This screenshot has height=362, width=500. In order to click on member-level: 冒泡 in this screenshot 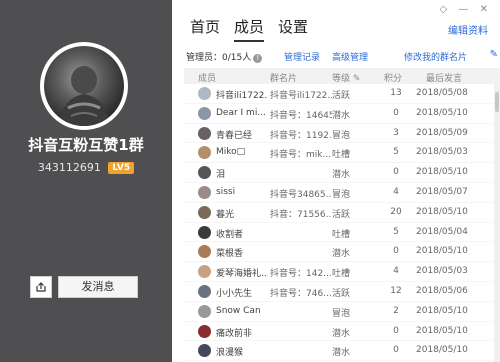, I will do `click(341, 313)`.